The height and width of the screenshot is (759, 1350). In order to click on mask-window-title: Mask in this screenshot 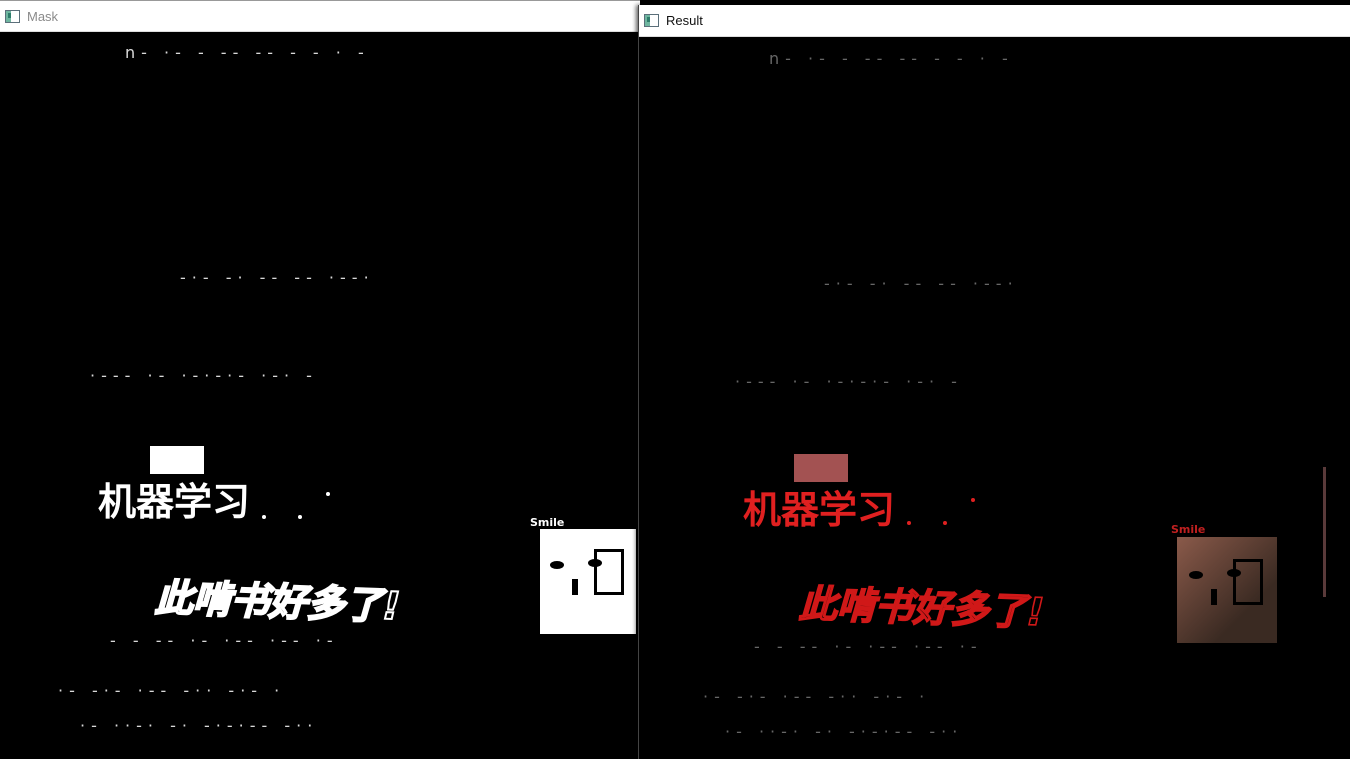, I will do `click(43, 16)`.